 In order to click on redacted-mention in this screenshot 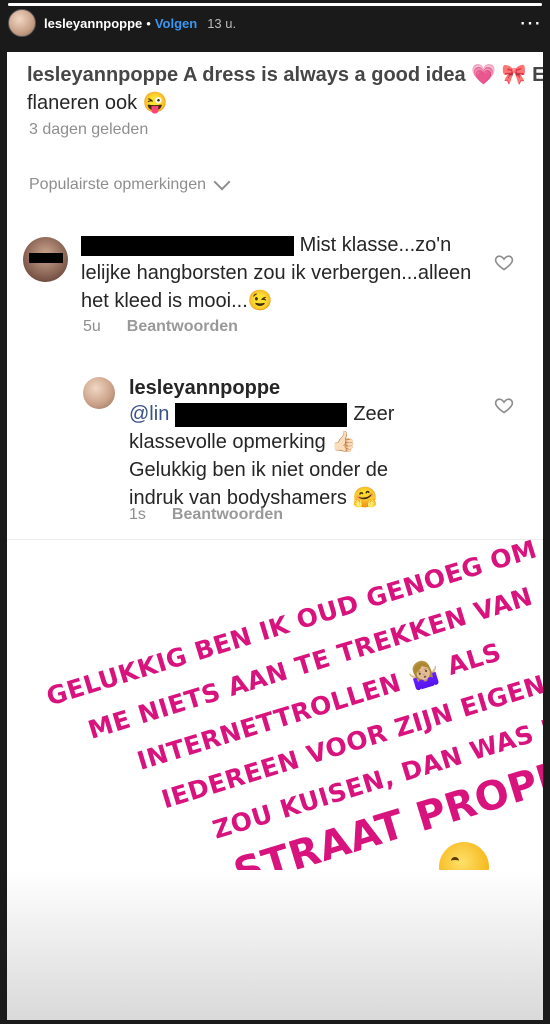, I will do `click(261, 414)`.